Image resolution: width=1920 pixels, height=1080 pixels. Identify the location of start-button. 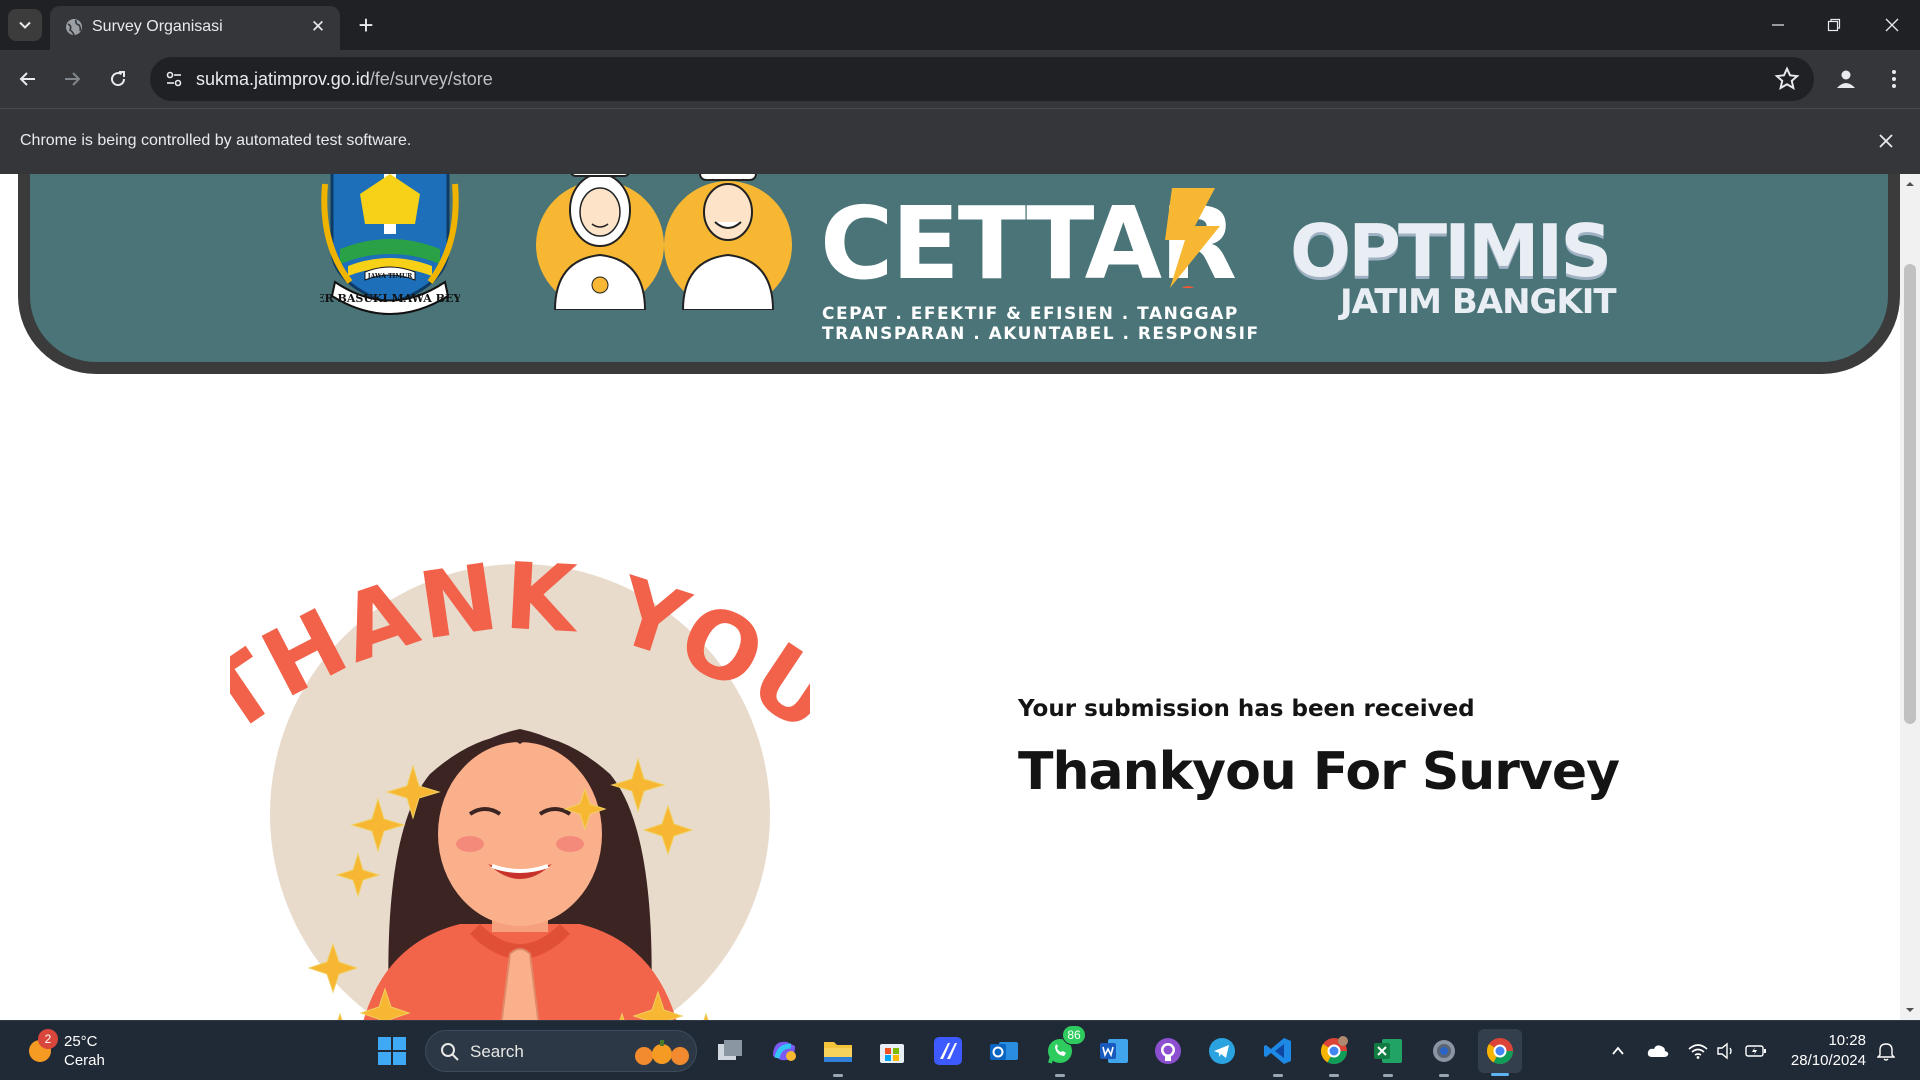
(392, 1051).